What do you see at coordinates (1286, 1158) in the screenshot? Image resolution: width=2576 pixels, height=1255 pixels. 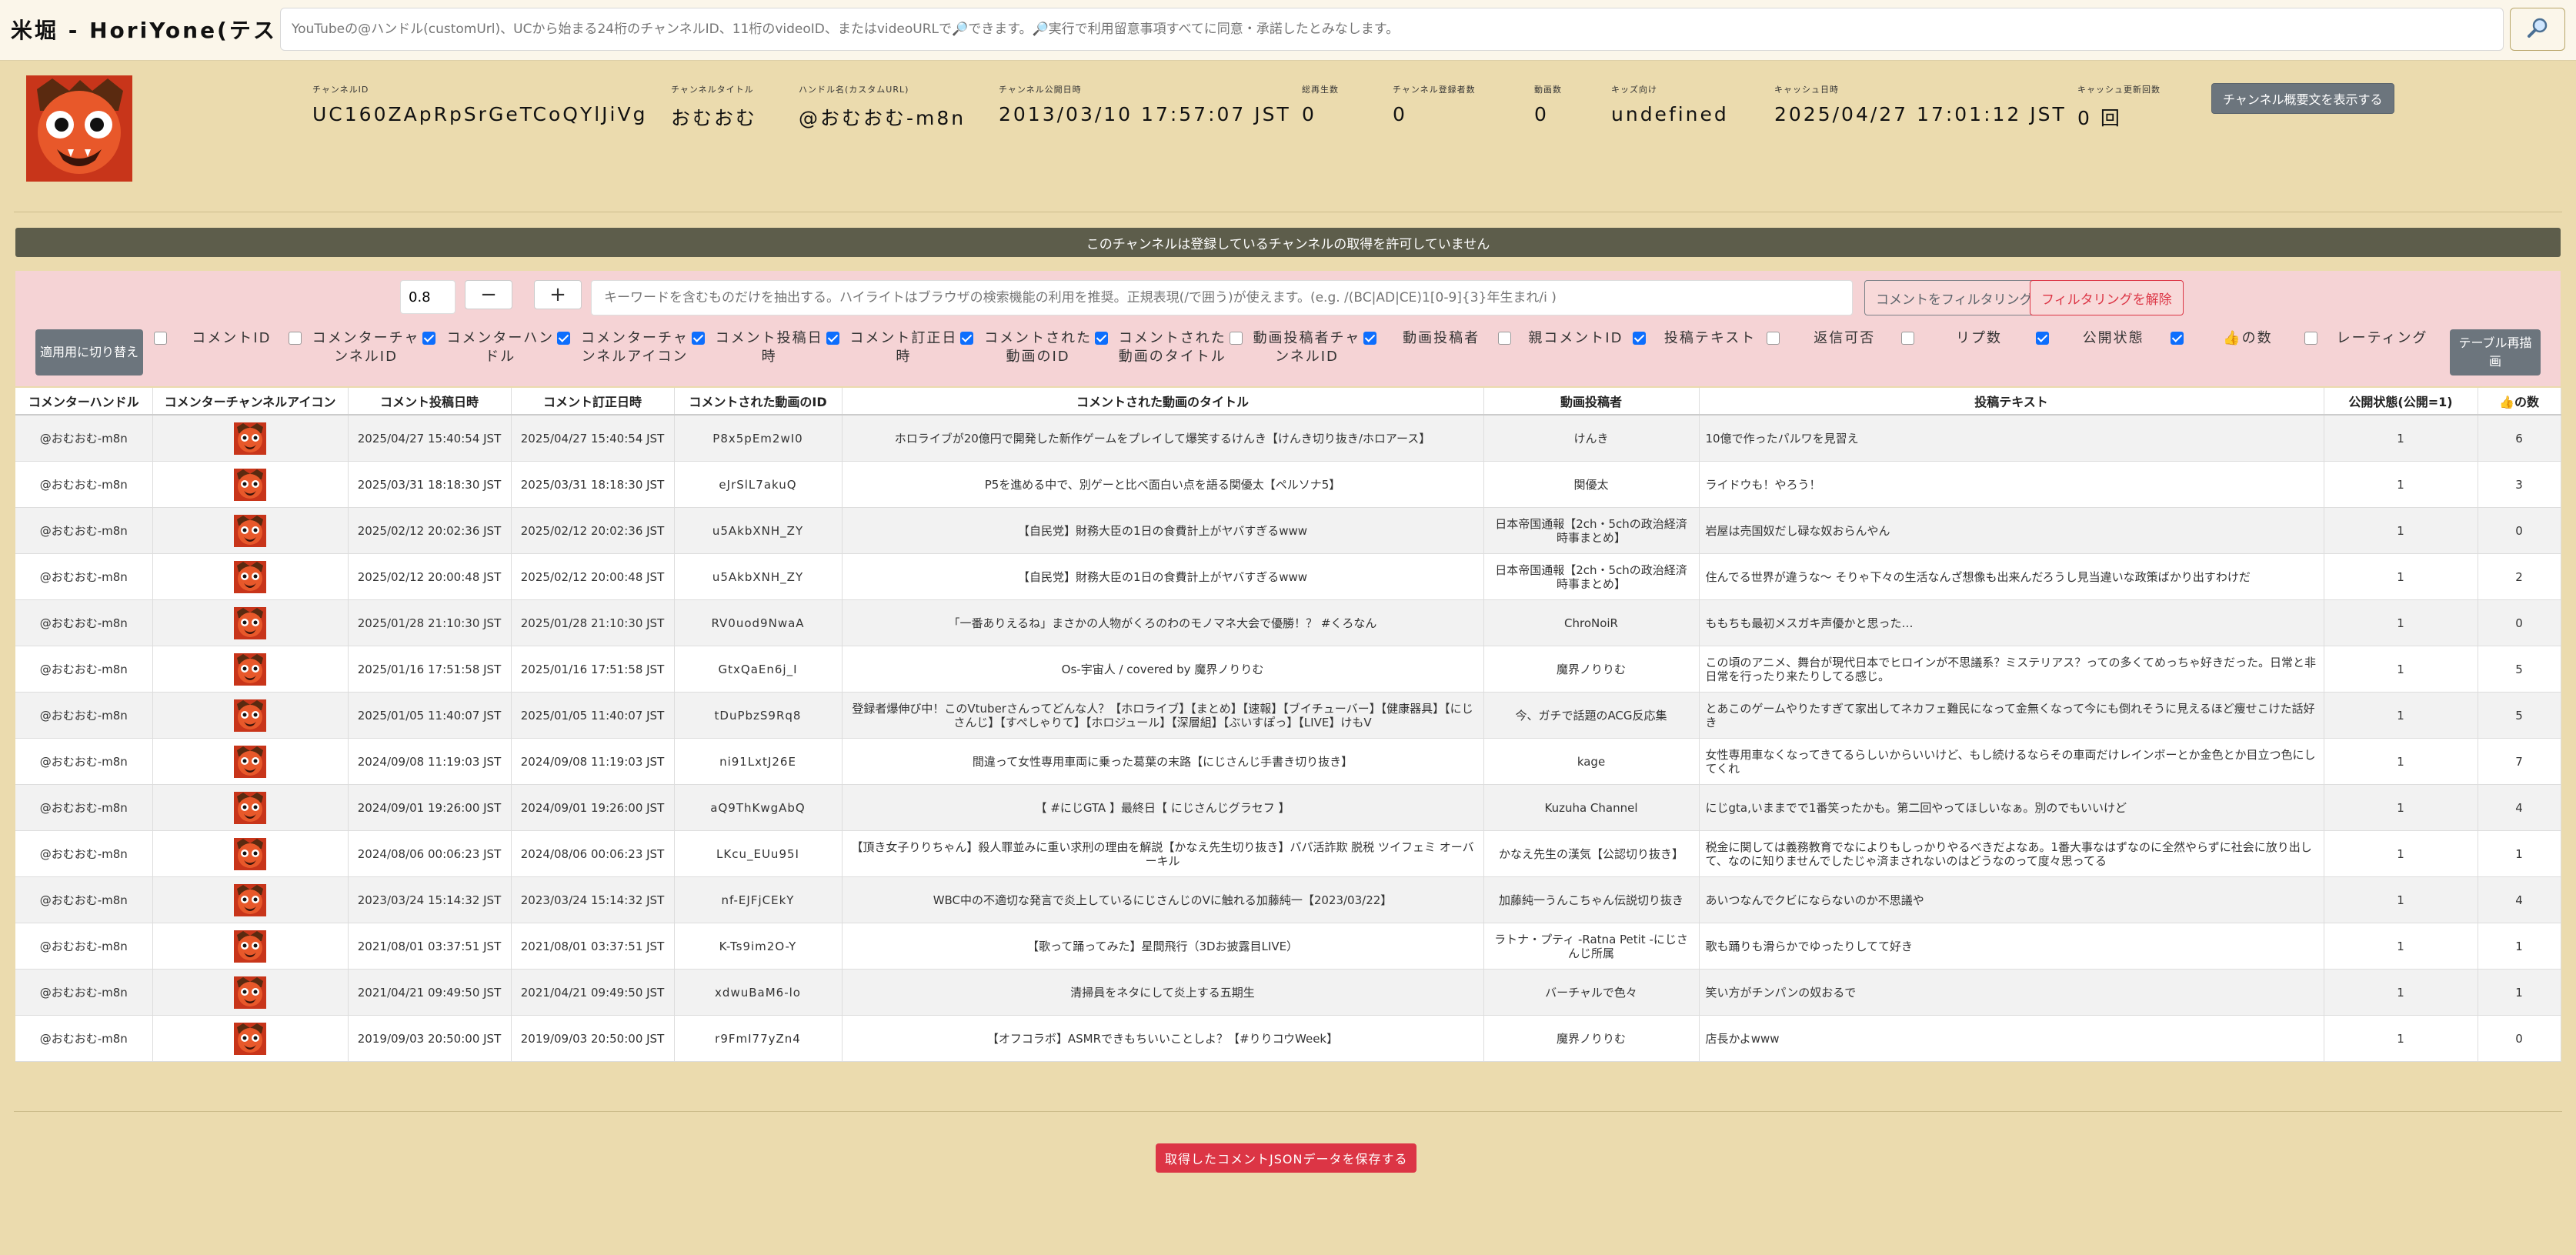 I see `save-json-button: 取得したコメントJSONデータを保存する` at bounding box center [1286, 1158].